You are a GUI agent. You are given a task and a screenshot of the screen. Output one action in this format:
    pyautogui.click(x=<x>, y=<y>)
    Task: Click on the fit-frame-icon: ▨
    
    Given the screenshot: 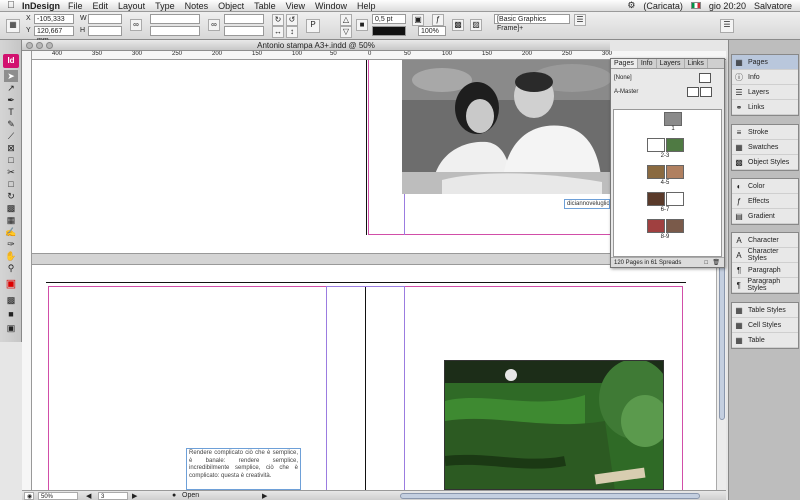 What is the action you would take?
    pyautogui.click(x=476, y=25)
    